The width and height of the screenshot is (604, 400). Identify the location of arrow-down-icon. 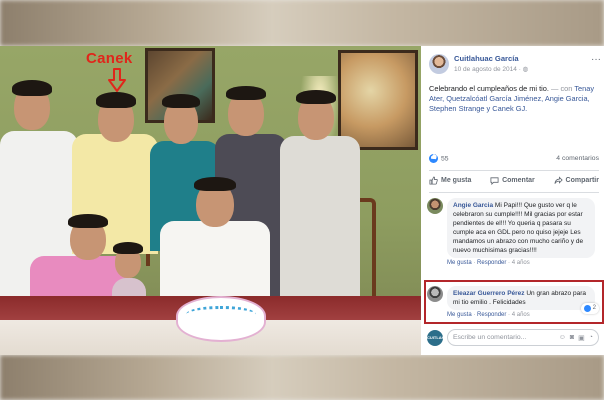
(117, 80).